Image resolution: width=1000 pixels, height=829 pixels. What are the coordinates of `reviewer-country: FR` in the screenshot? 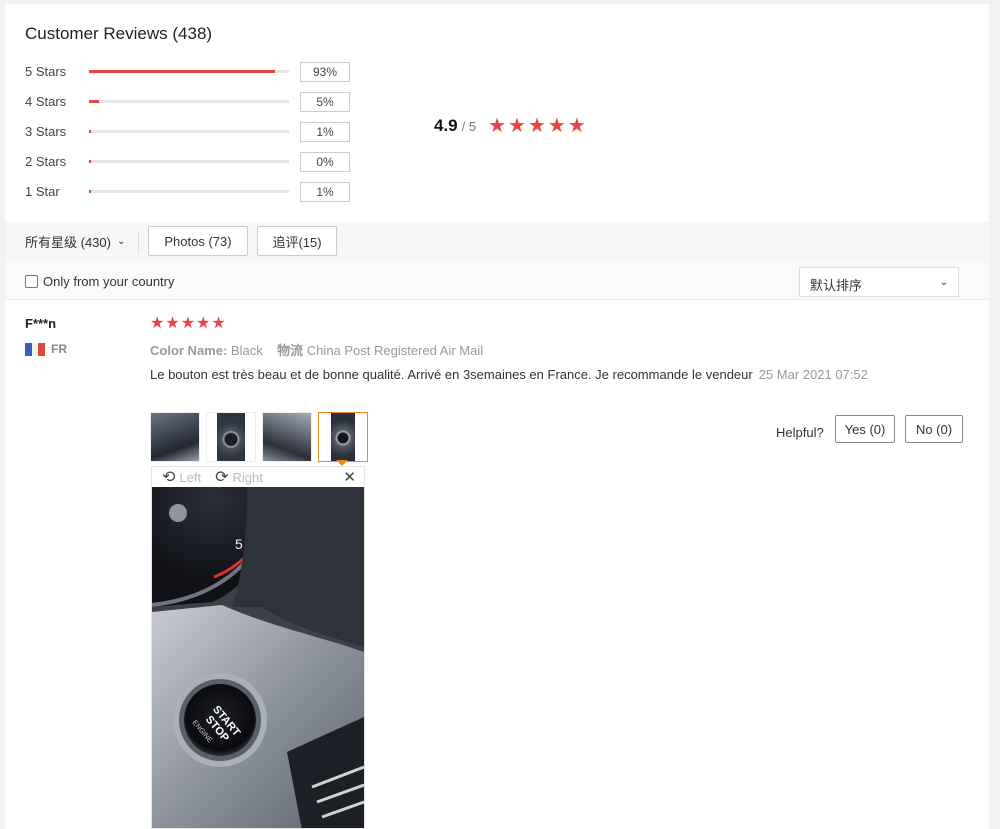 It's located at (55, 349).